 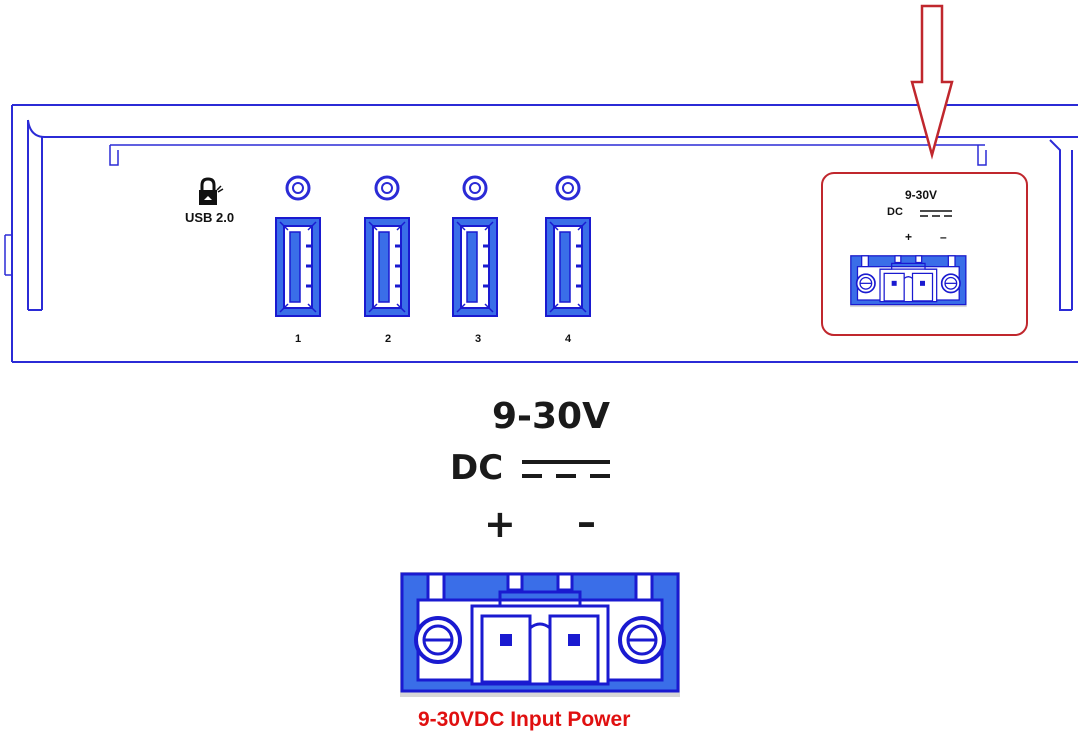 What do you see at coordinates (433, 267) in the screenshot?
I see `usb-ports` at bounding box center [433, 267].